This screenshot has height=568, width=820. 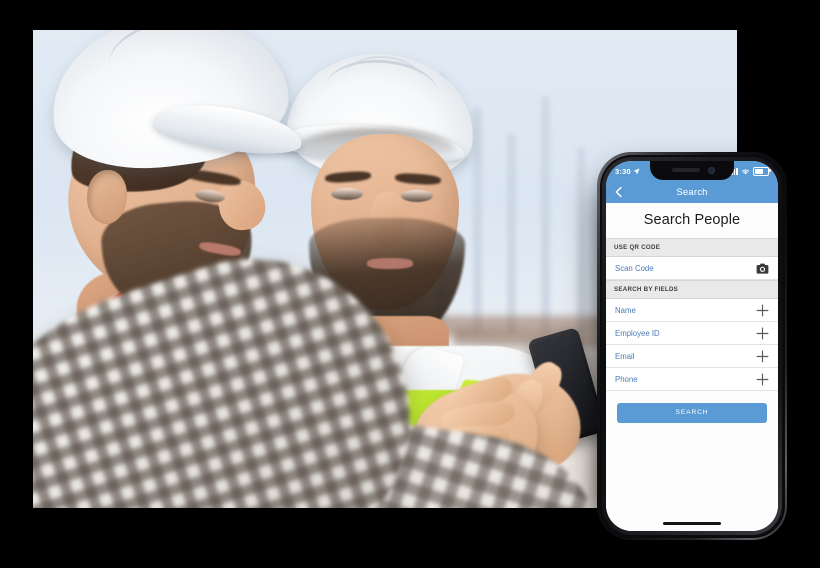 I want to click on status-bar-left: 3:30, so click(x=627, y=171).